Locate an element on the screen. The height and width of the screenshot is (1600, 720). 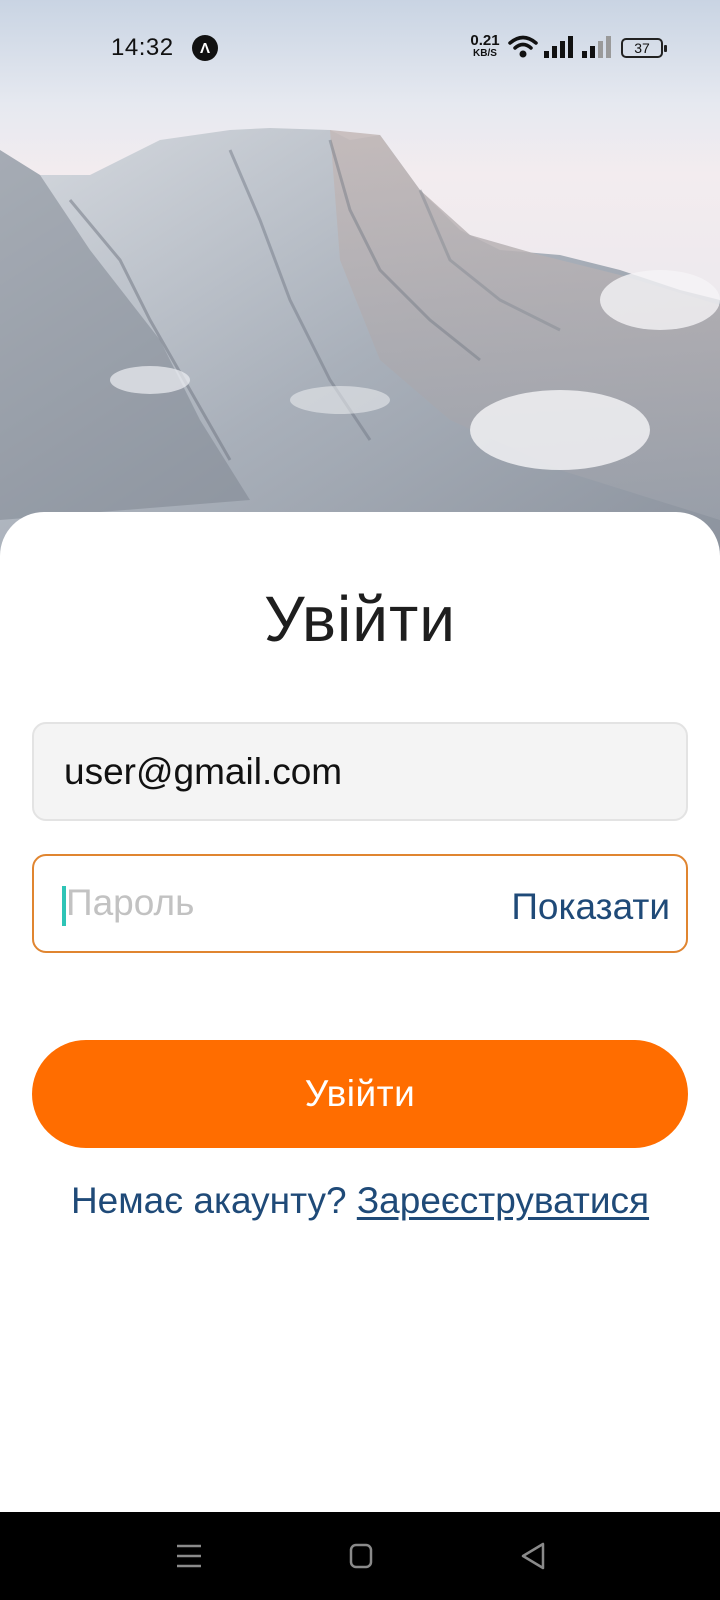
menu-icon is located at coordinates (189, 1556).